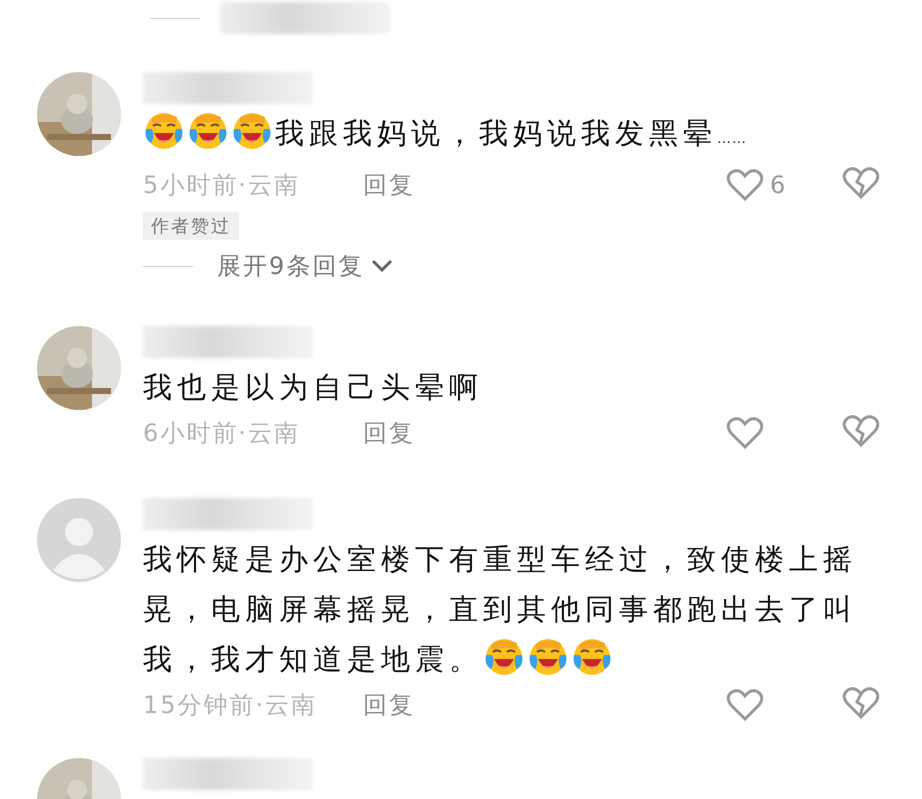 This screenshot has height=799, width=922. Describe the element at coordinates (79, 540) in the screenshot. I see `default-avatar-icon` at that location.